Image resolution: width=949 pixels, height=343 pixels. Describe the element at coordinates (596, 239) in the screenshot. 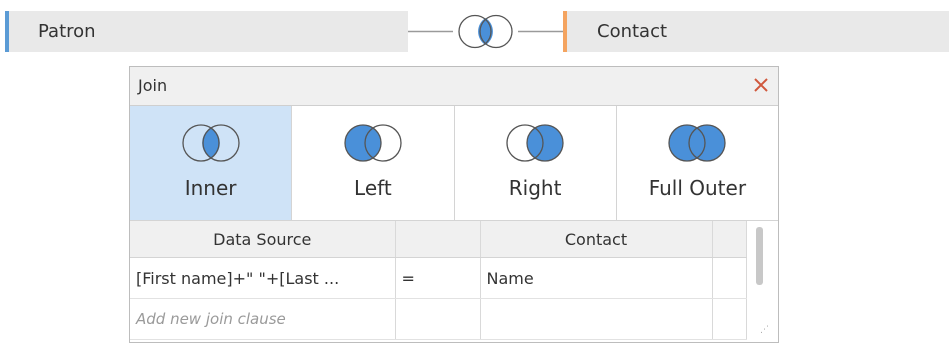

I see `right-source-header: Contact` at that location.